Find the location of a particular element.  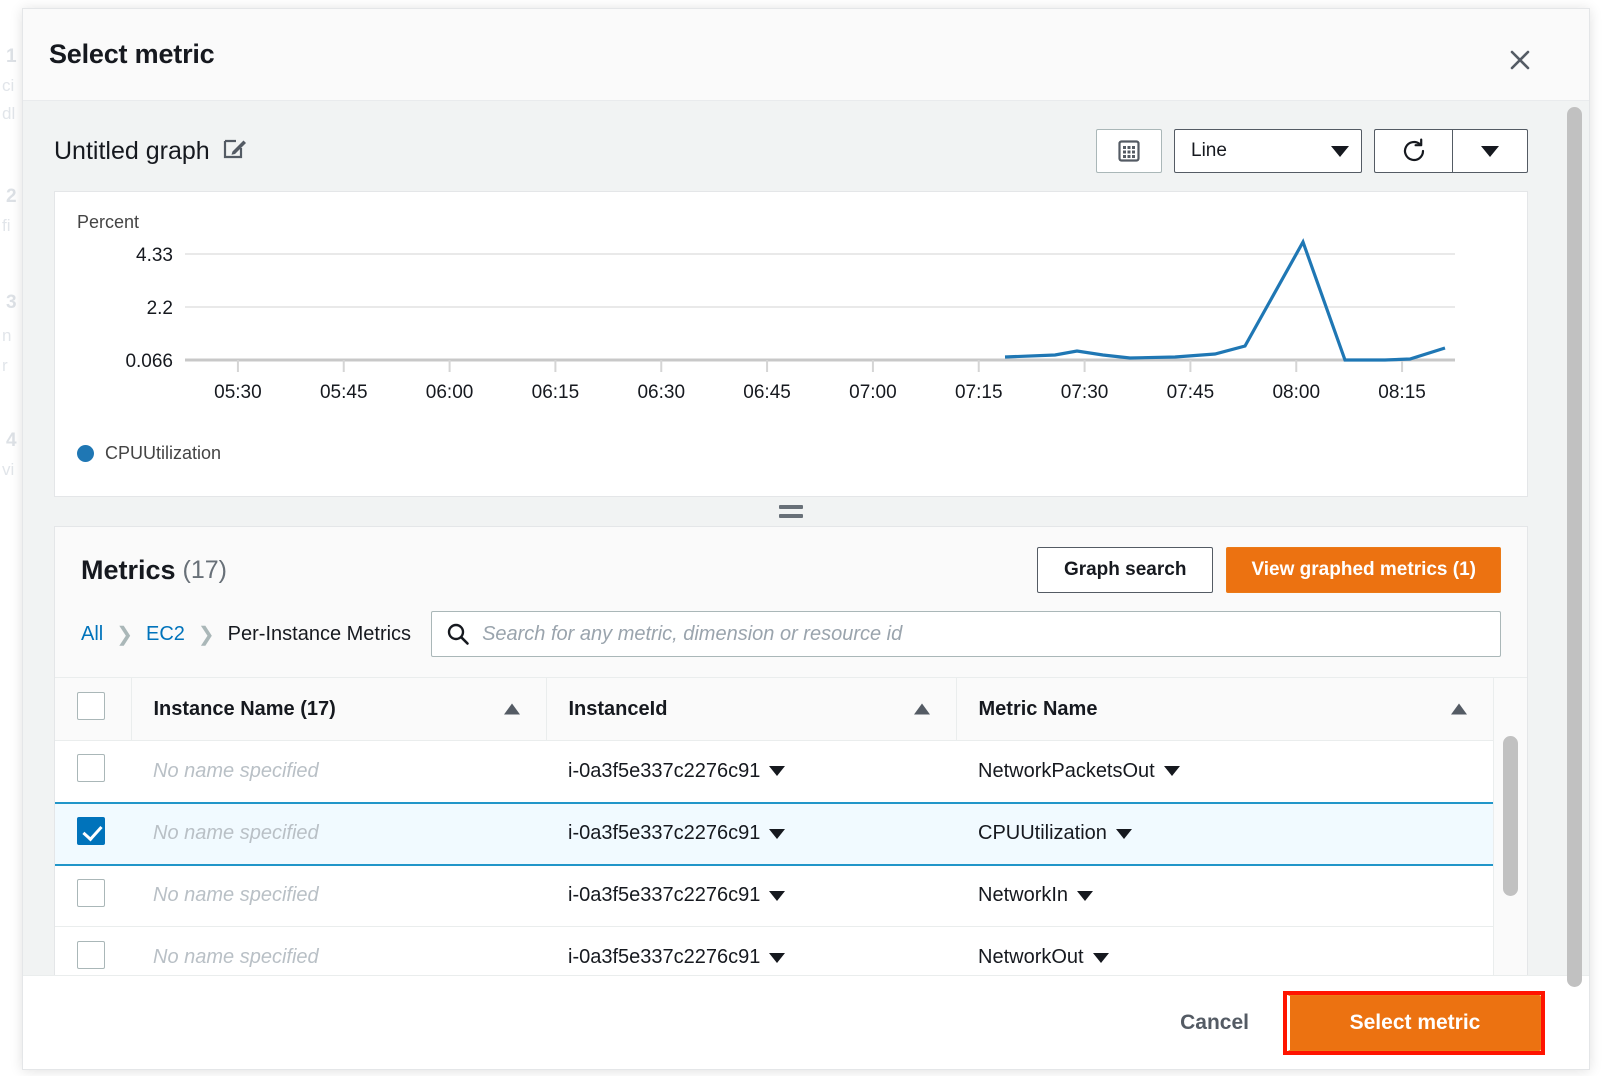

svg-text: 06:45 is located at coordinates (767, 392).